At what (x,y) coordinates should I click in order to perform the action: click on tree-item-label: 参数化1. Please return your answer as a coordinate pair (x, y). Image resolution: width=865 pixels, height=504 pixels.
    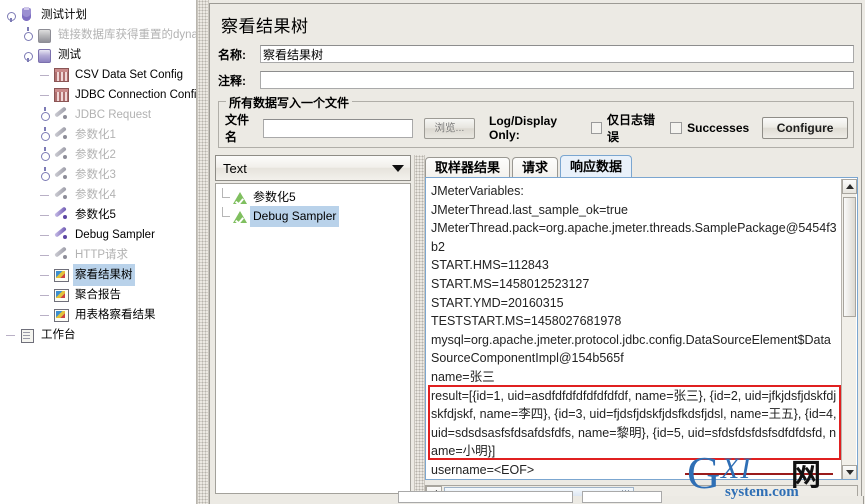
    Looking at the image, I should click on (95, 135).